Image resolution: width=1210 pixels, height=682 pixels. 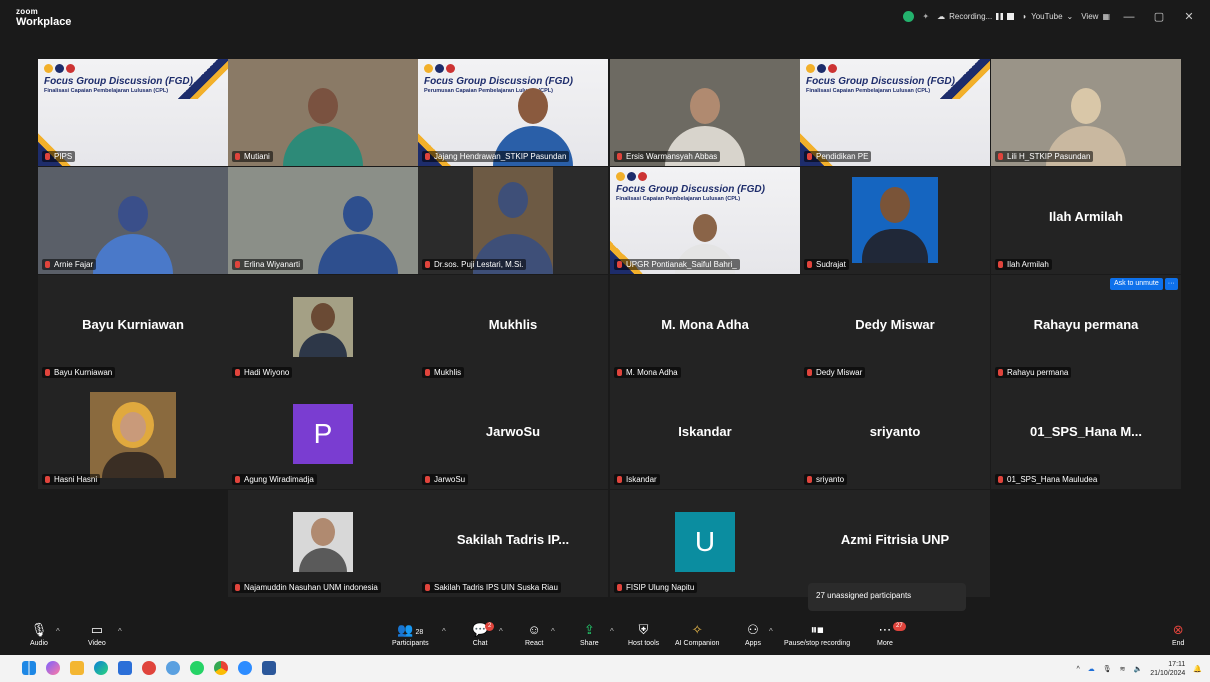 What do you see at coordinates (101, 668) in the screenshot?
I see `edge-icon` at bounding box center [101, 668].